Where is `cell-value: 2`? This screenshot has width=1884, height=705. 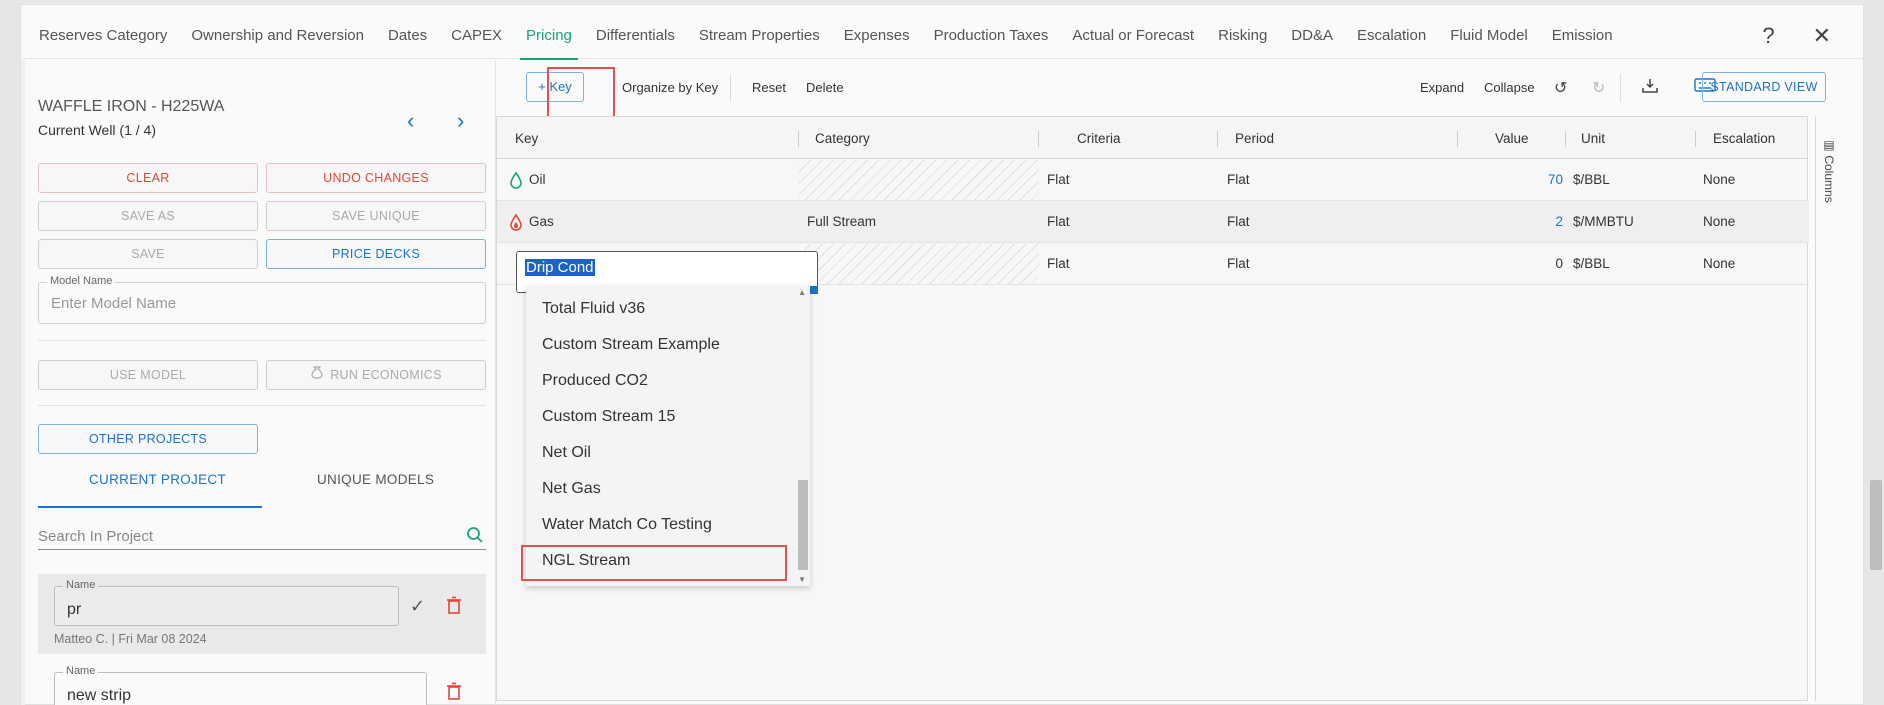 cell-value: 2 is located at coordinates (1533, 221).